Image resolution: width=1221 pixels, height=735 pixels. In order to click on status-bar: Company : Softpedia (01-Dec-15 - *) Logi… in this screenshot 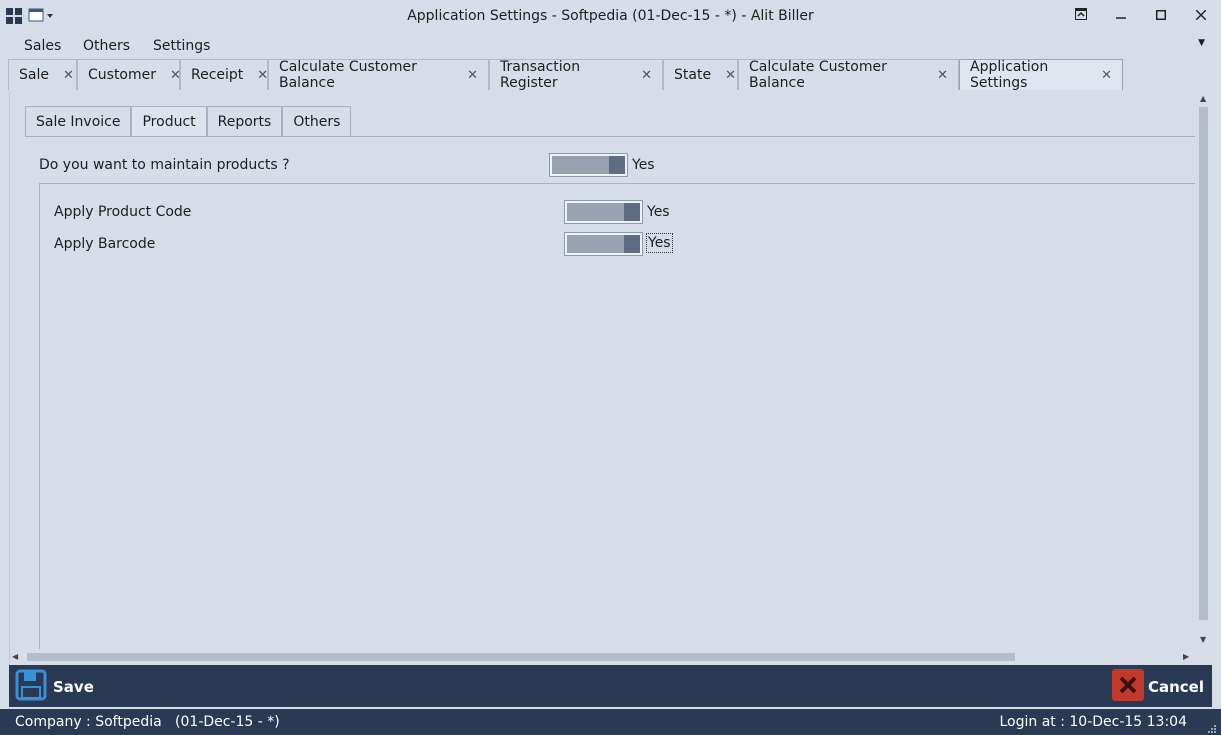, I will do `click(610, 722)`.